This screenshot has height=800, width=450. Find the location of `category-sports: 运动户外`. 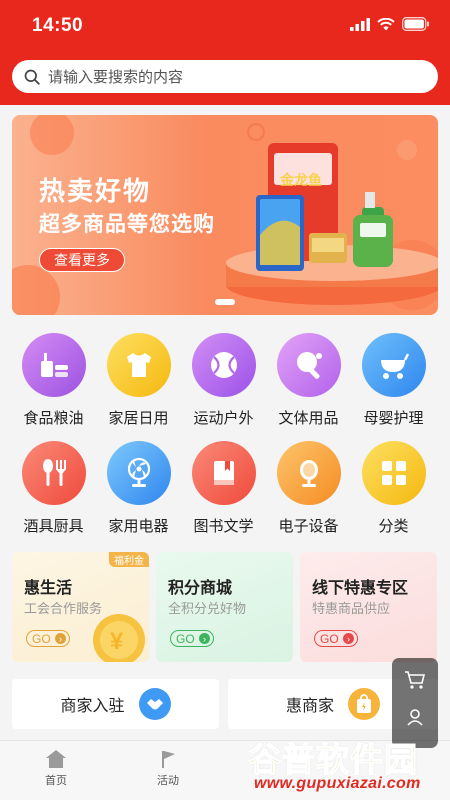

category-sports: 运动户外 is located at coordinates (223, 380).